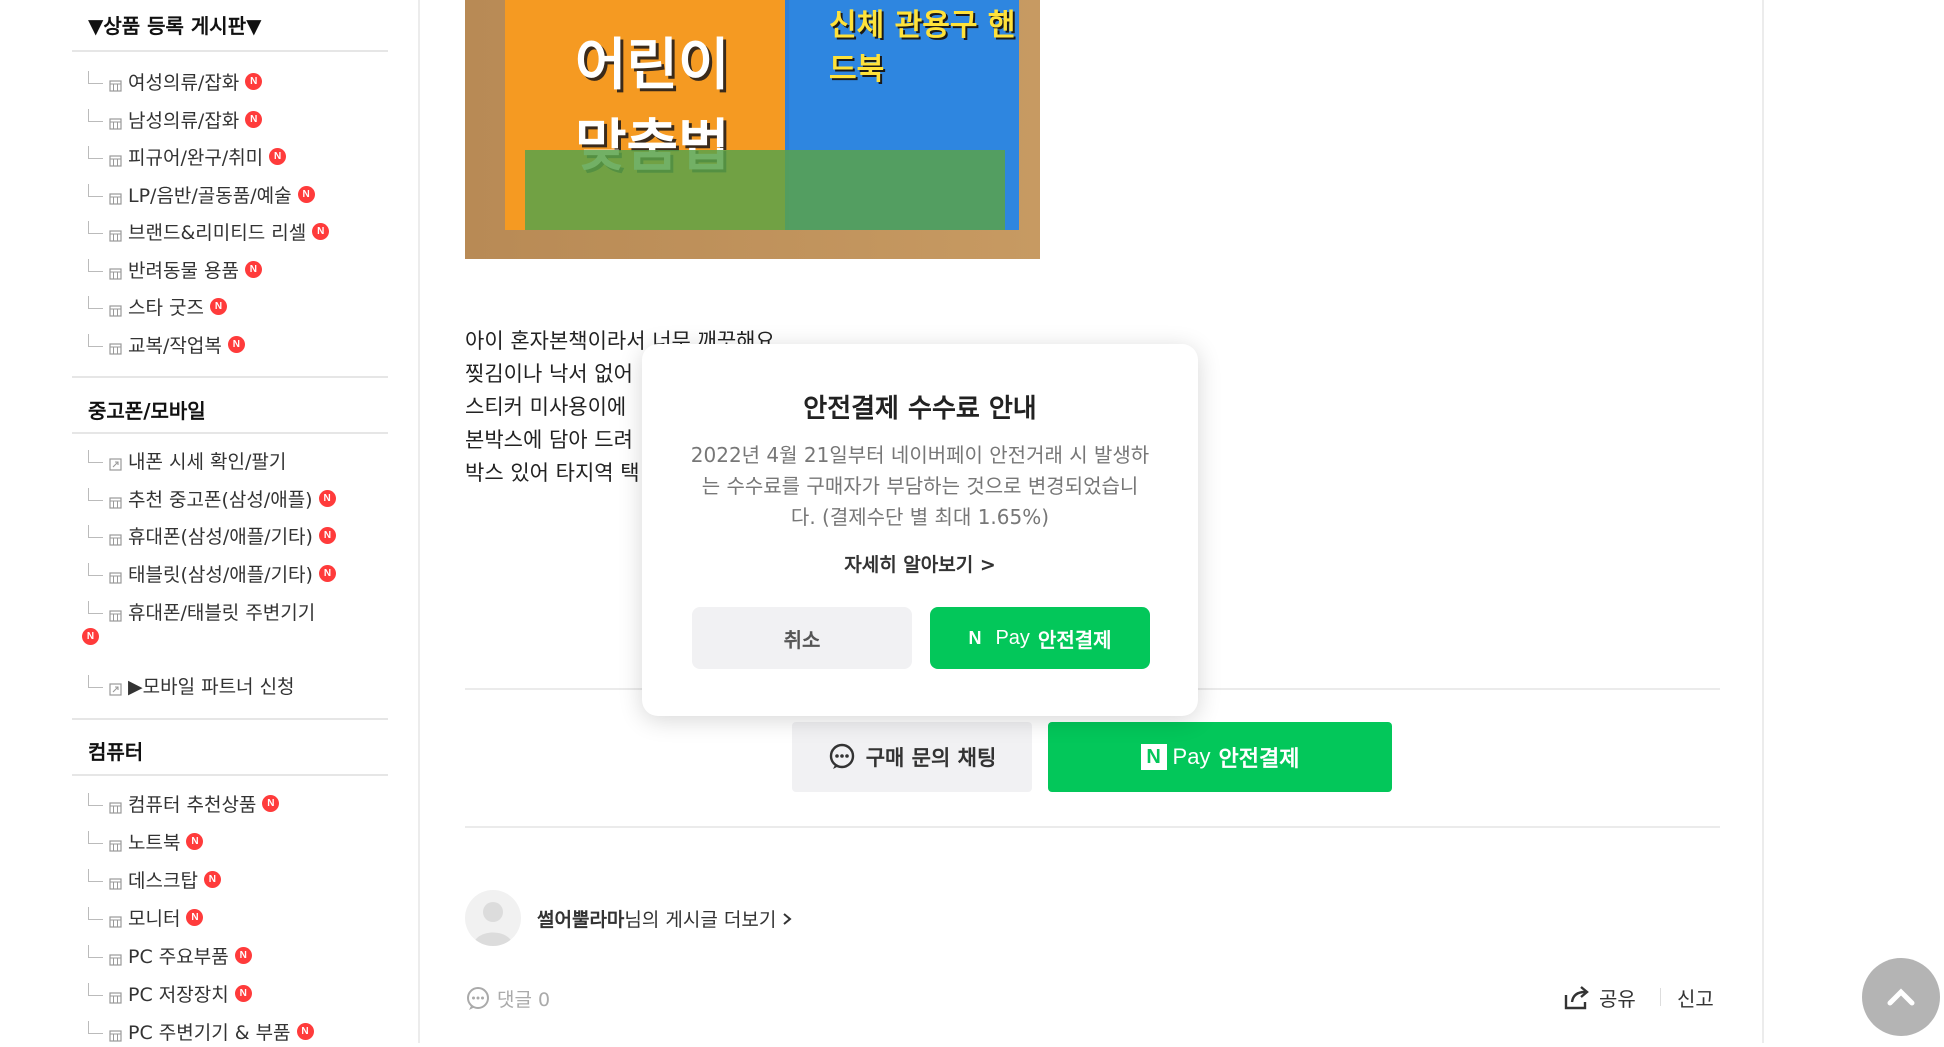  What do you see at coordinates (175, 81) in the screenshot?
I see `sidebar-item: 여성의류/잡화 N` at bounding box center [175, 81].